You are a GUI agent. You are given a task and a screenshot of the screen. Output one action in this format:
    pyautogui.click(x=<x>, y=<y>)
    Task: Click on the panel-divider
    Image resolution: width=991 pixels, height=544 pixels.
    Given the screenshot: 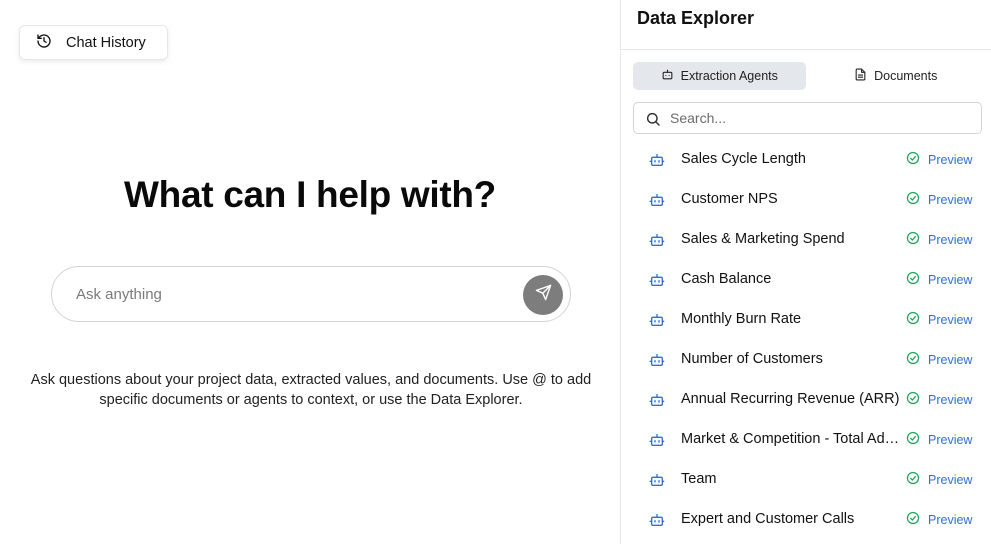 What is the action you would take?
    pyautogui.click(x=806, y=49)
    